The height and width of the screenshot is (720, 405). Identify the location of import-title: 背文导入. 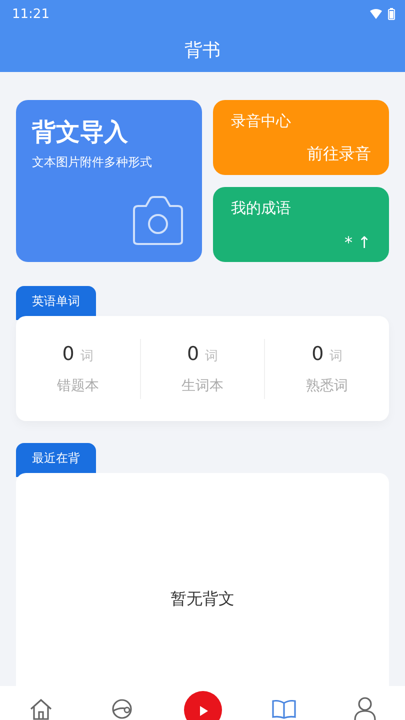
(80, 132).